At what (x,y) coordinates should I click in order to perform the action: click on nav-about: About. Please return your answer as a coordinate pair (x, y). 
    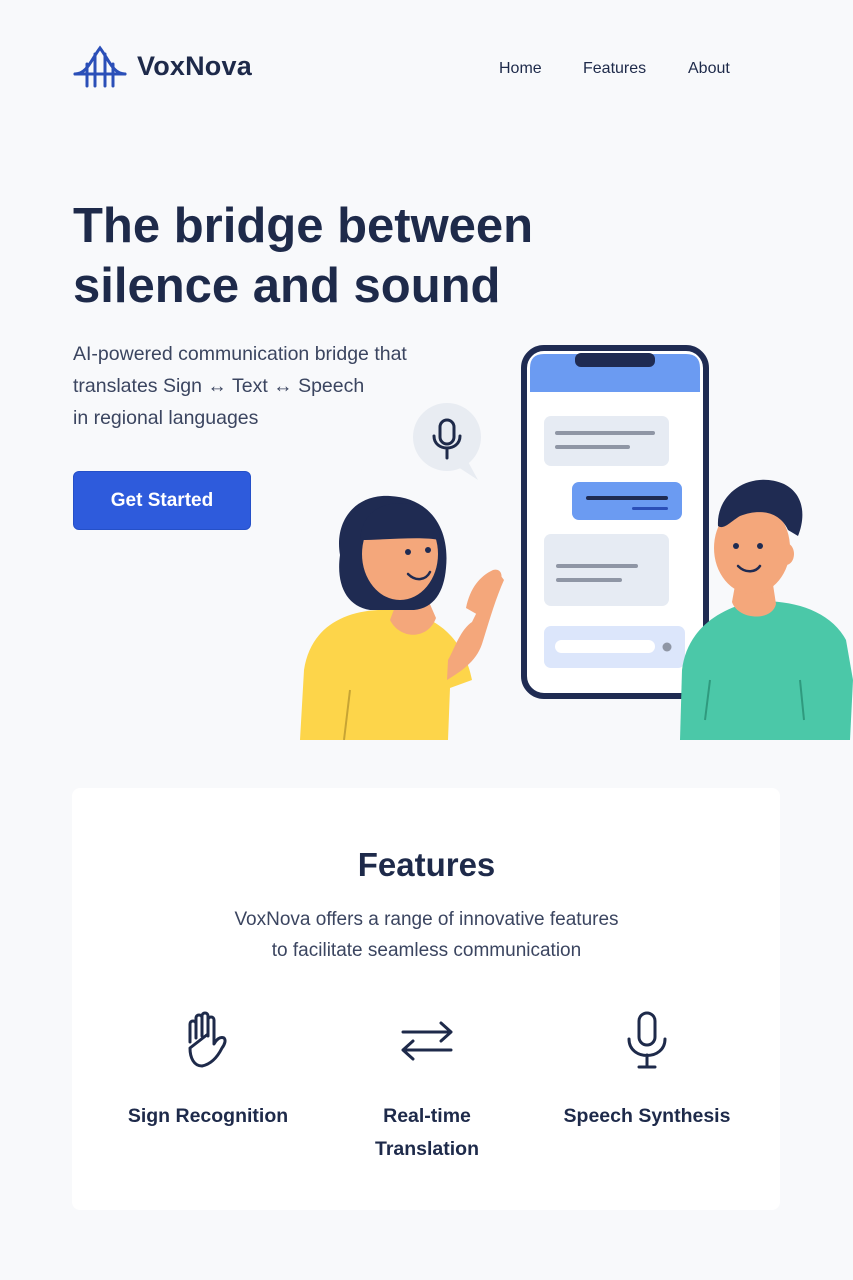
    Looking at the image, I should click on (709, 69).